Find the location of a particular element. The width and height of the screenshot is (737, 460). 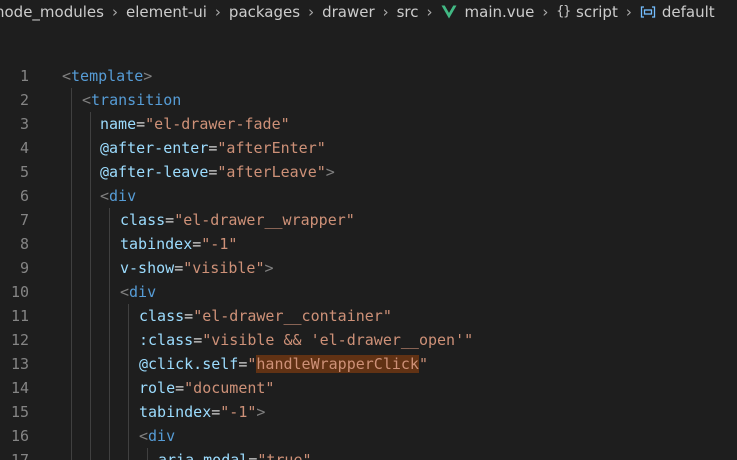

line-number: 15 is located at coordinates (19, 412).